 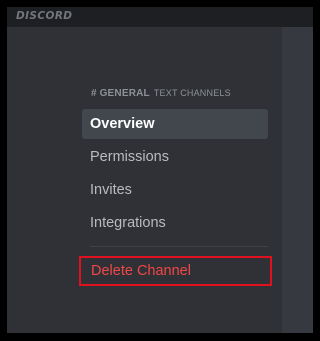 I want to click on settings-header: # GENERAL TEXT CHANNELS, so click(x=161, y=93).